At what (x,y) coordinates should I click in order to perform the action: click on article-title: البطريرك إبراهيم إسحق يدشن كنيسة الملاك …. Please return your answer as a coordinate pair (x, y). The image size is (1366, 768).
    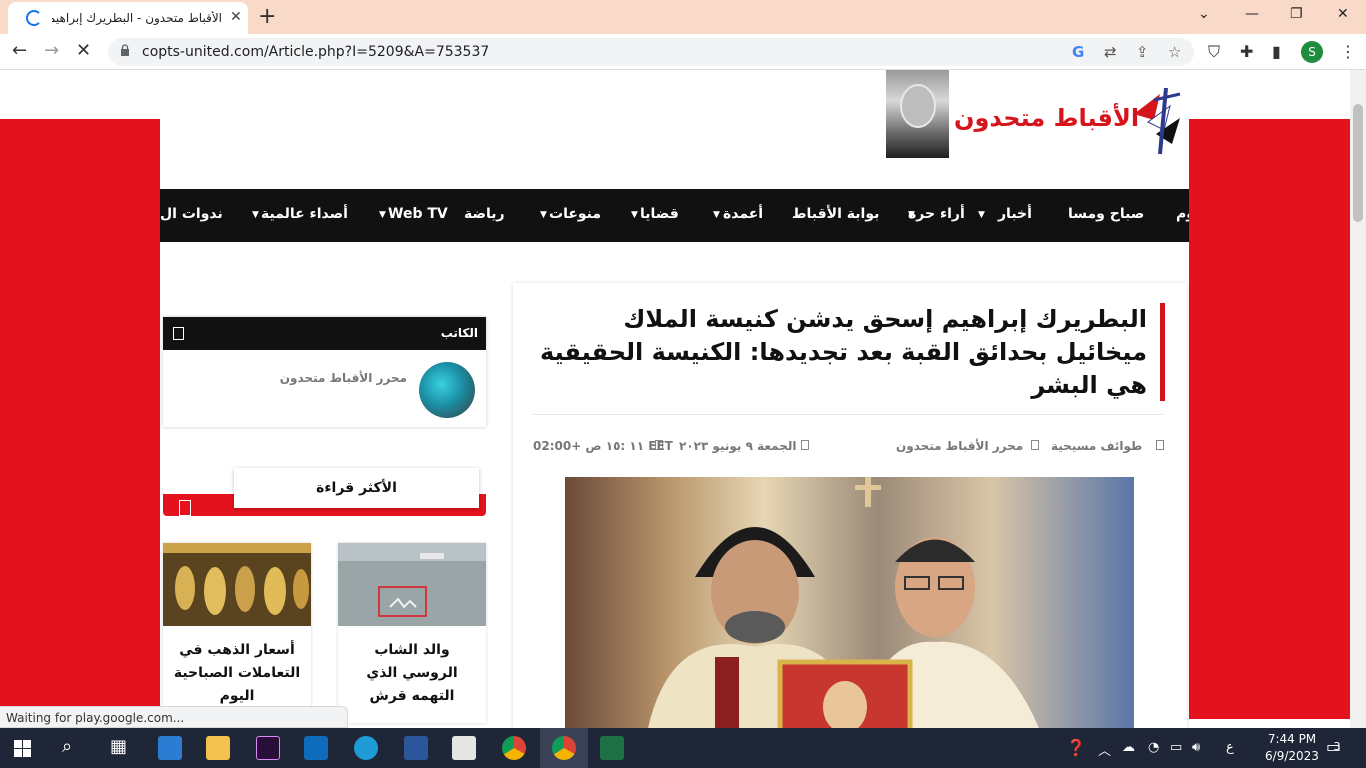
    Looking at the image, I should click on (843, 352).